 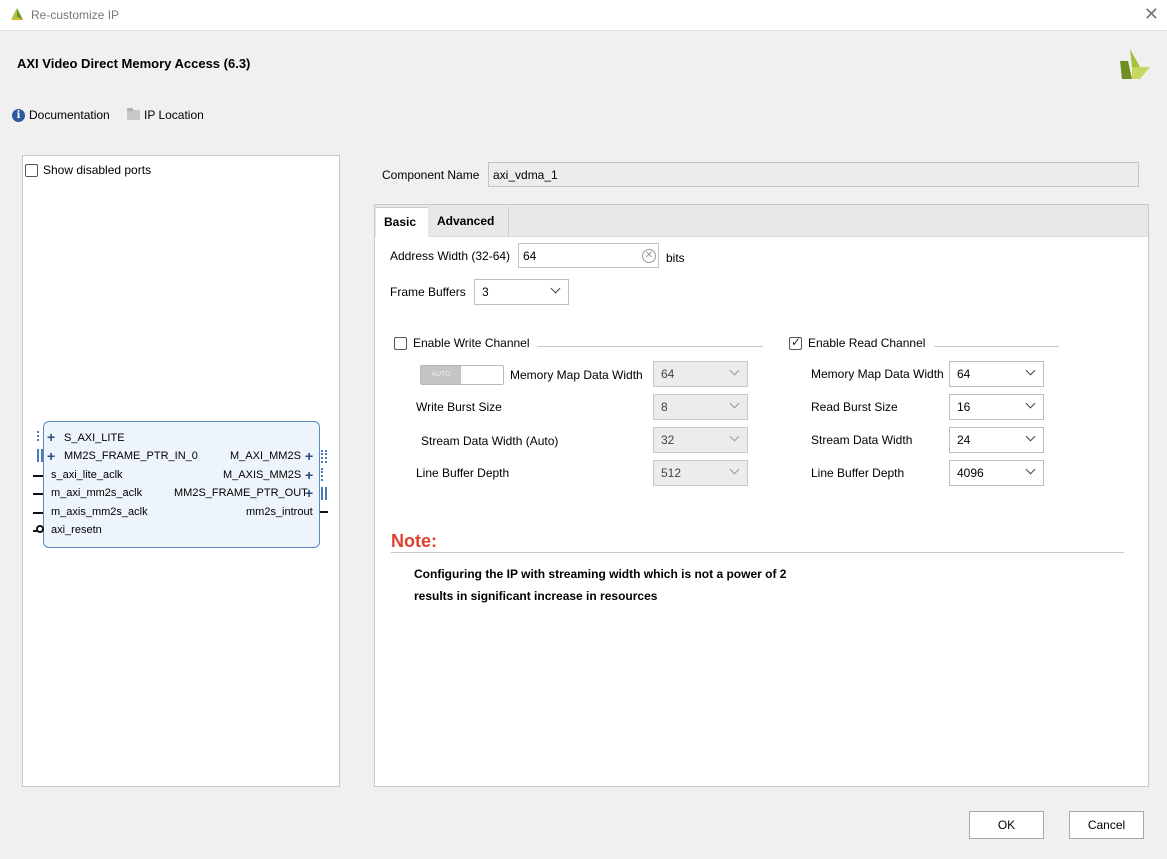 I want to click on documentation-link: i Documentation, so click(x=61, y=115).